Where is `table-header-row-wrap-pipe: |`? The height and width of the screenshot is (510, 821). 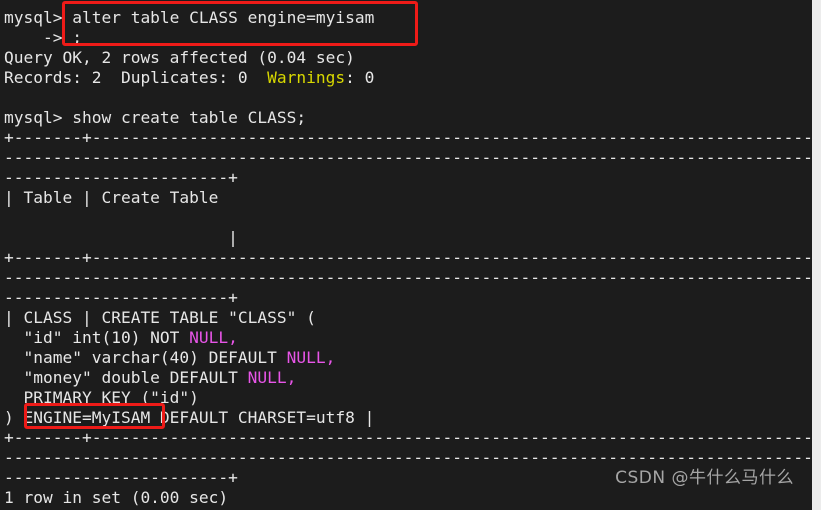 table-header-row-wrap-pipe: | is located at coordinates (121, 237).